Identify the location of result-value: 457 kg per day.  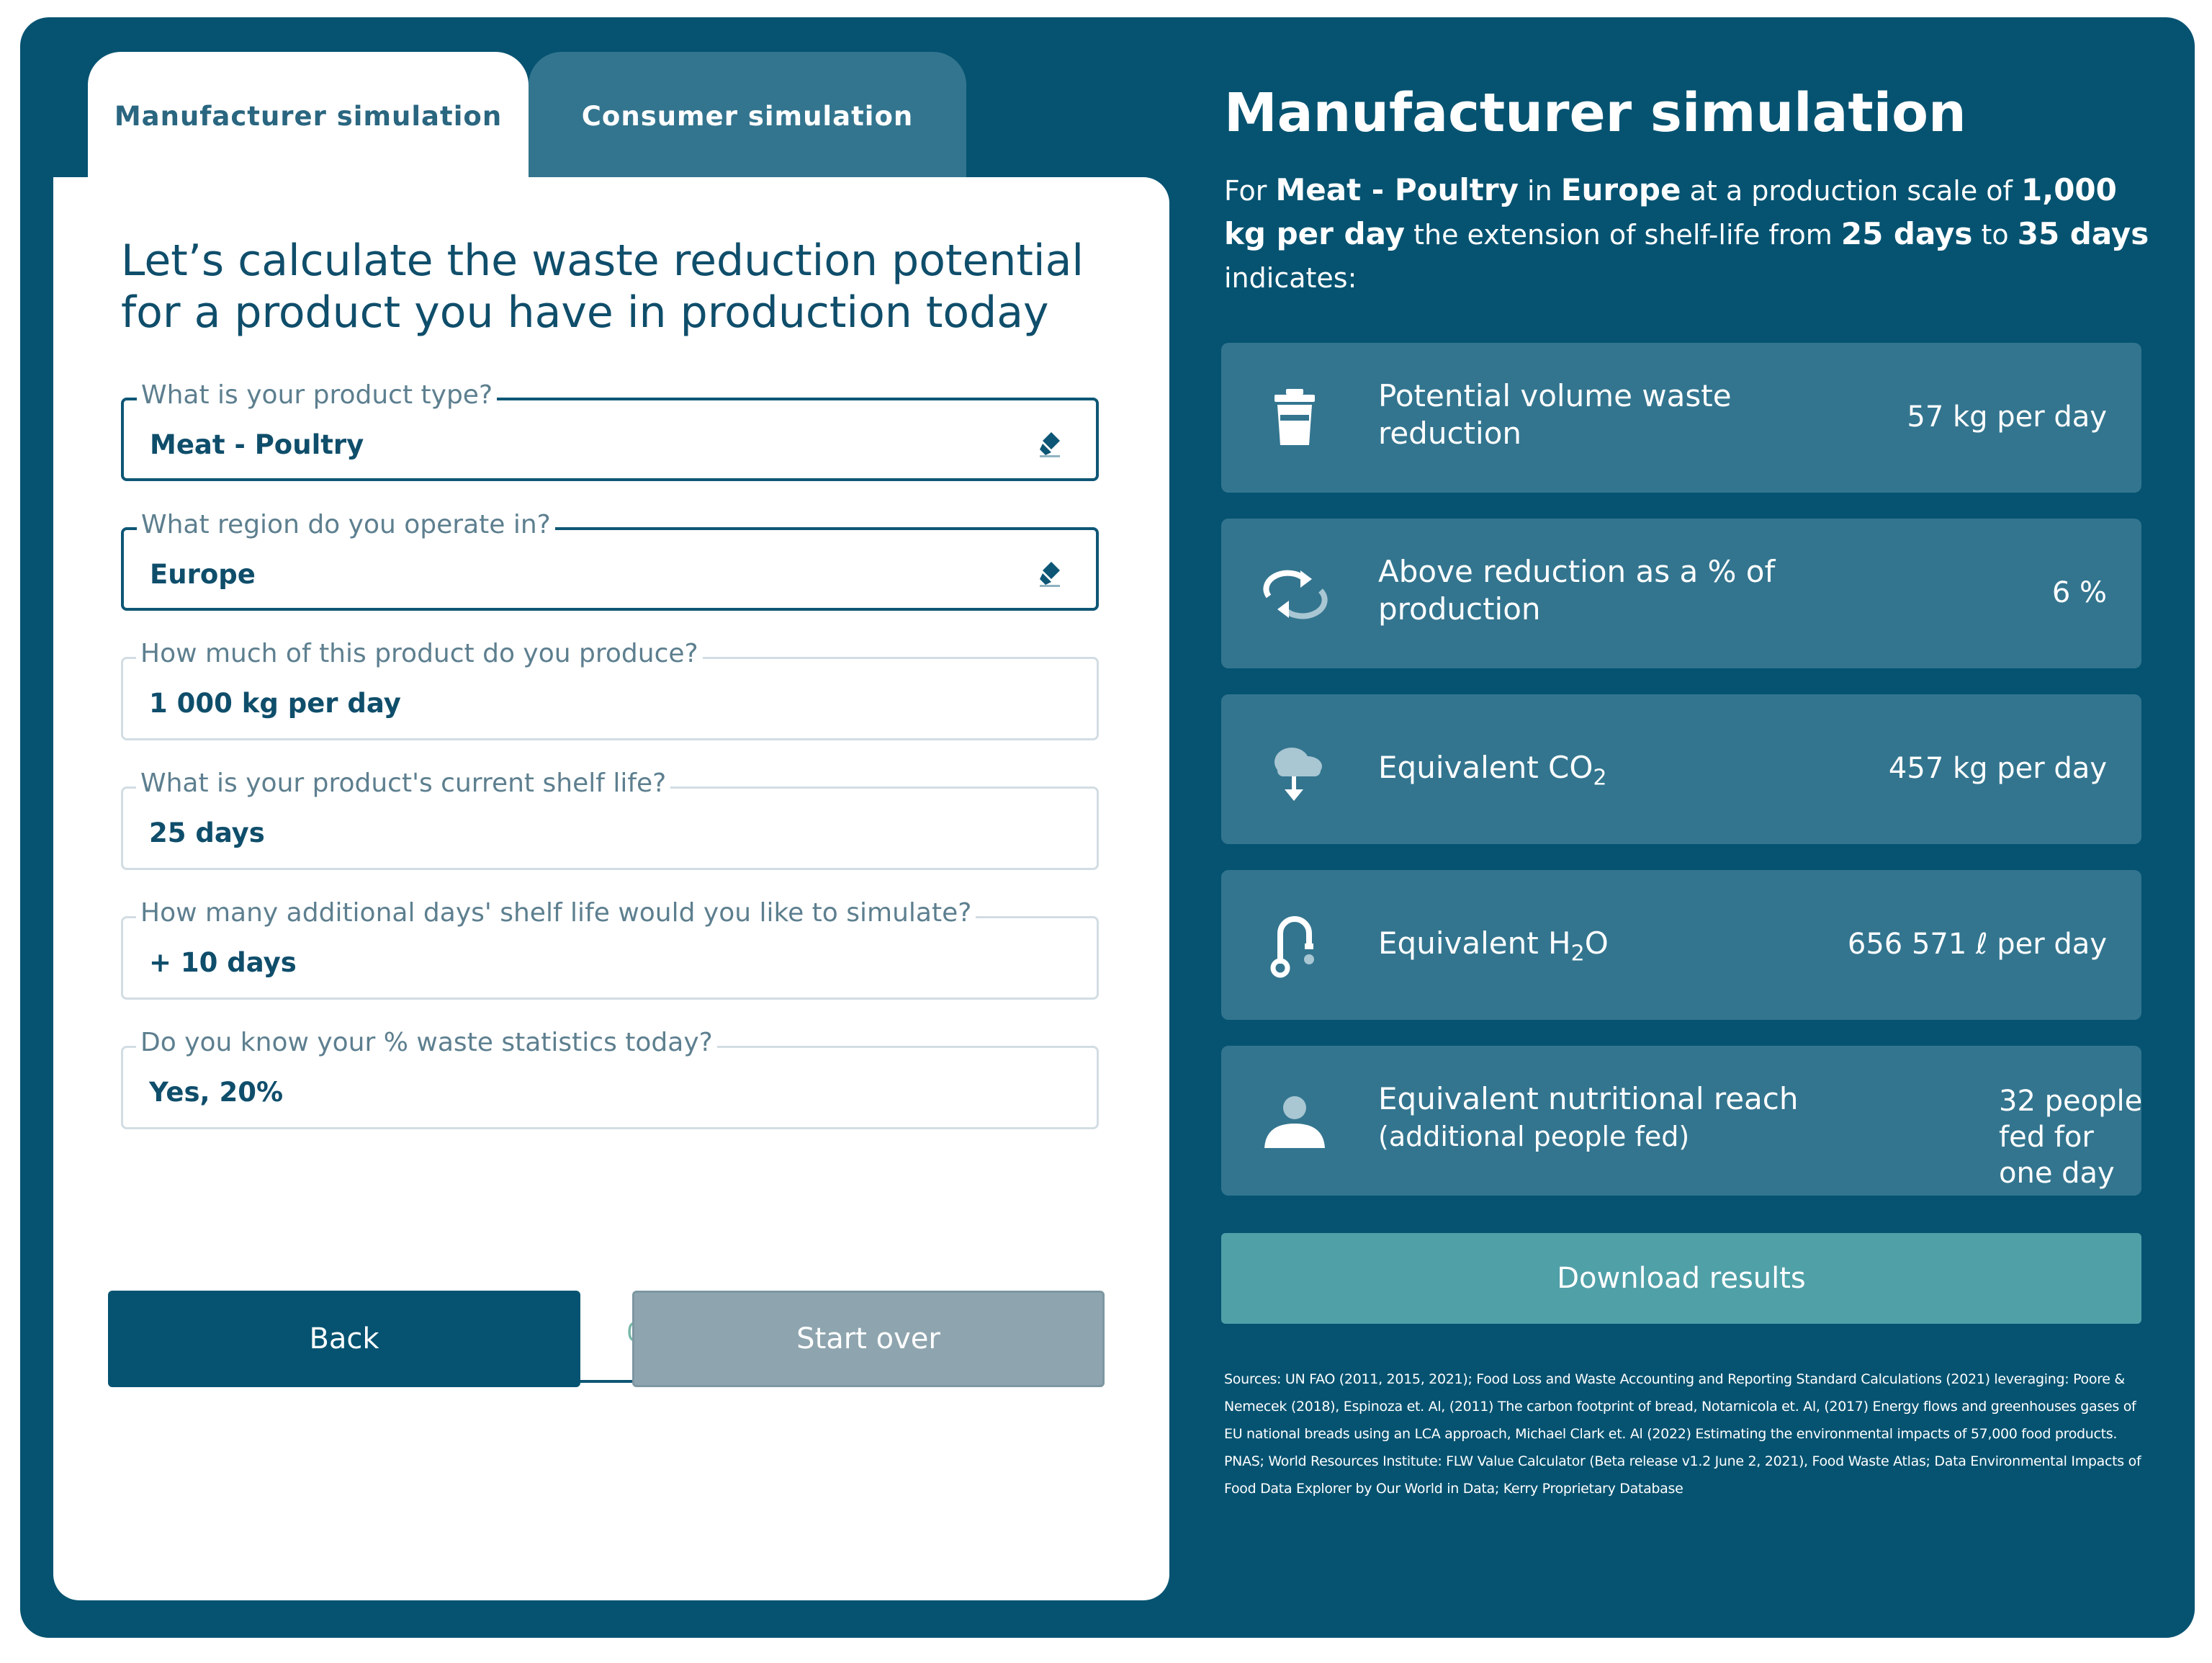
(1997, 769).